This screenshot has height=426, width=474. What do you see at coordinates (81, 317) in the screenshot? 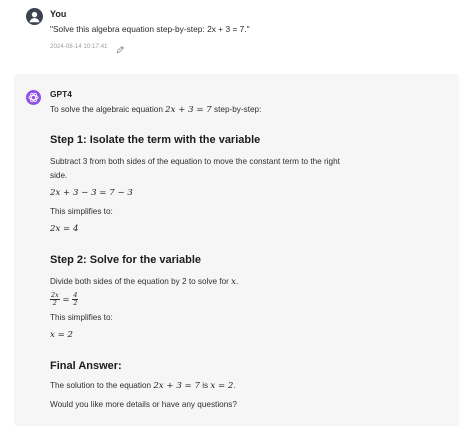
I see `step2-simplifies-text: This simplifies to:` at bounding box center [81, 317].